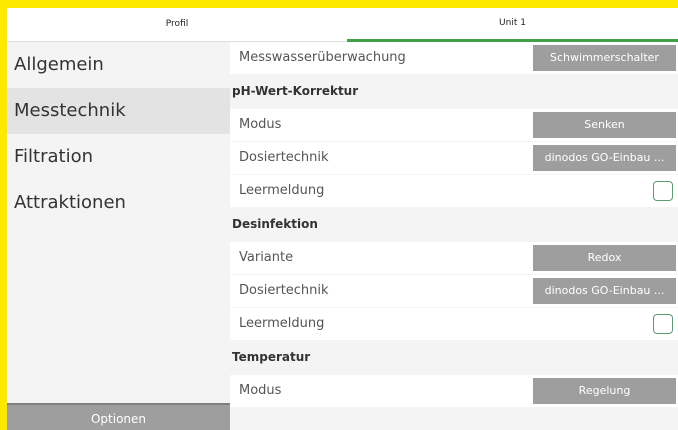  I want to click on row-temp-modus: Modus Regelung, so click(454, 391).